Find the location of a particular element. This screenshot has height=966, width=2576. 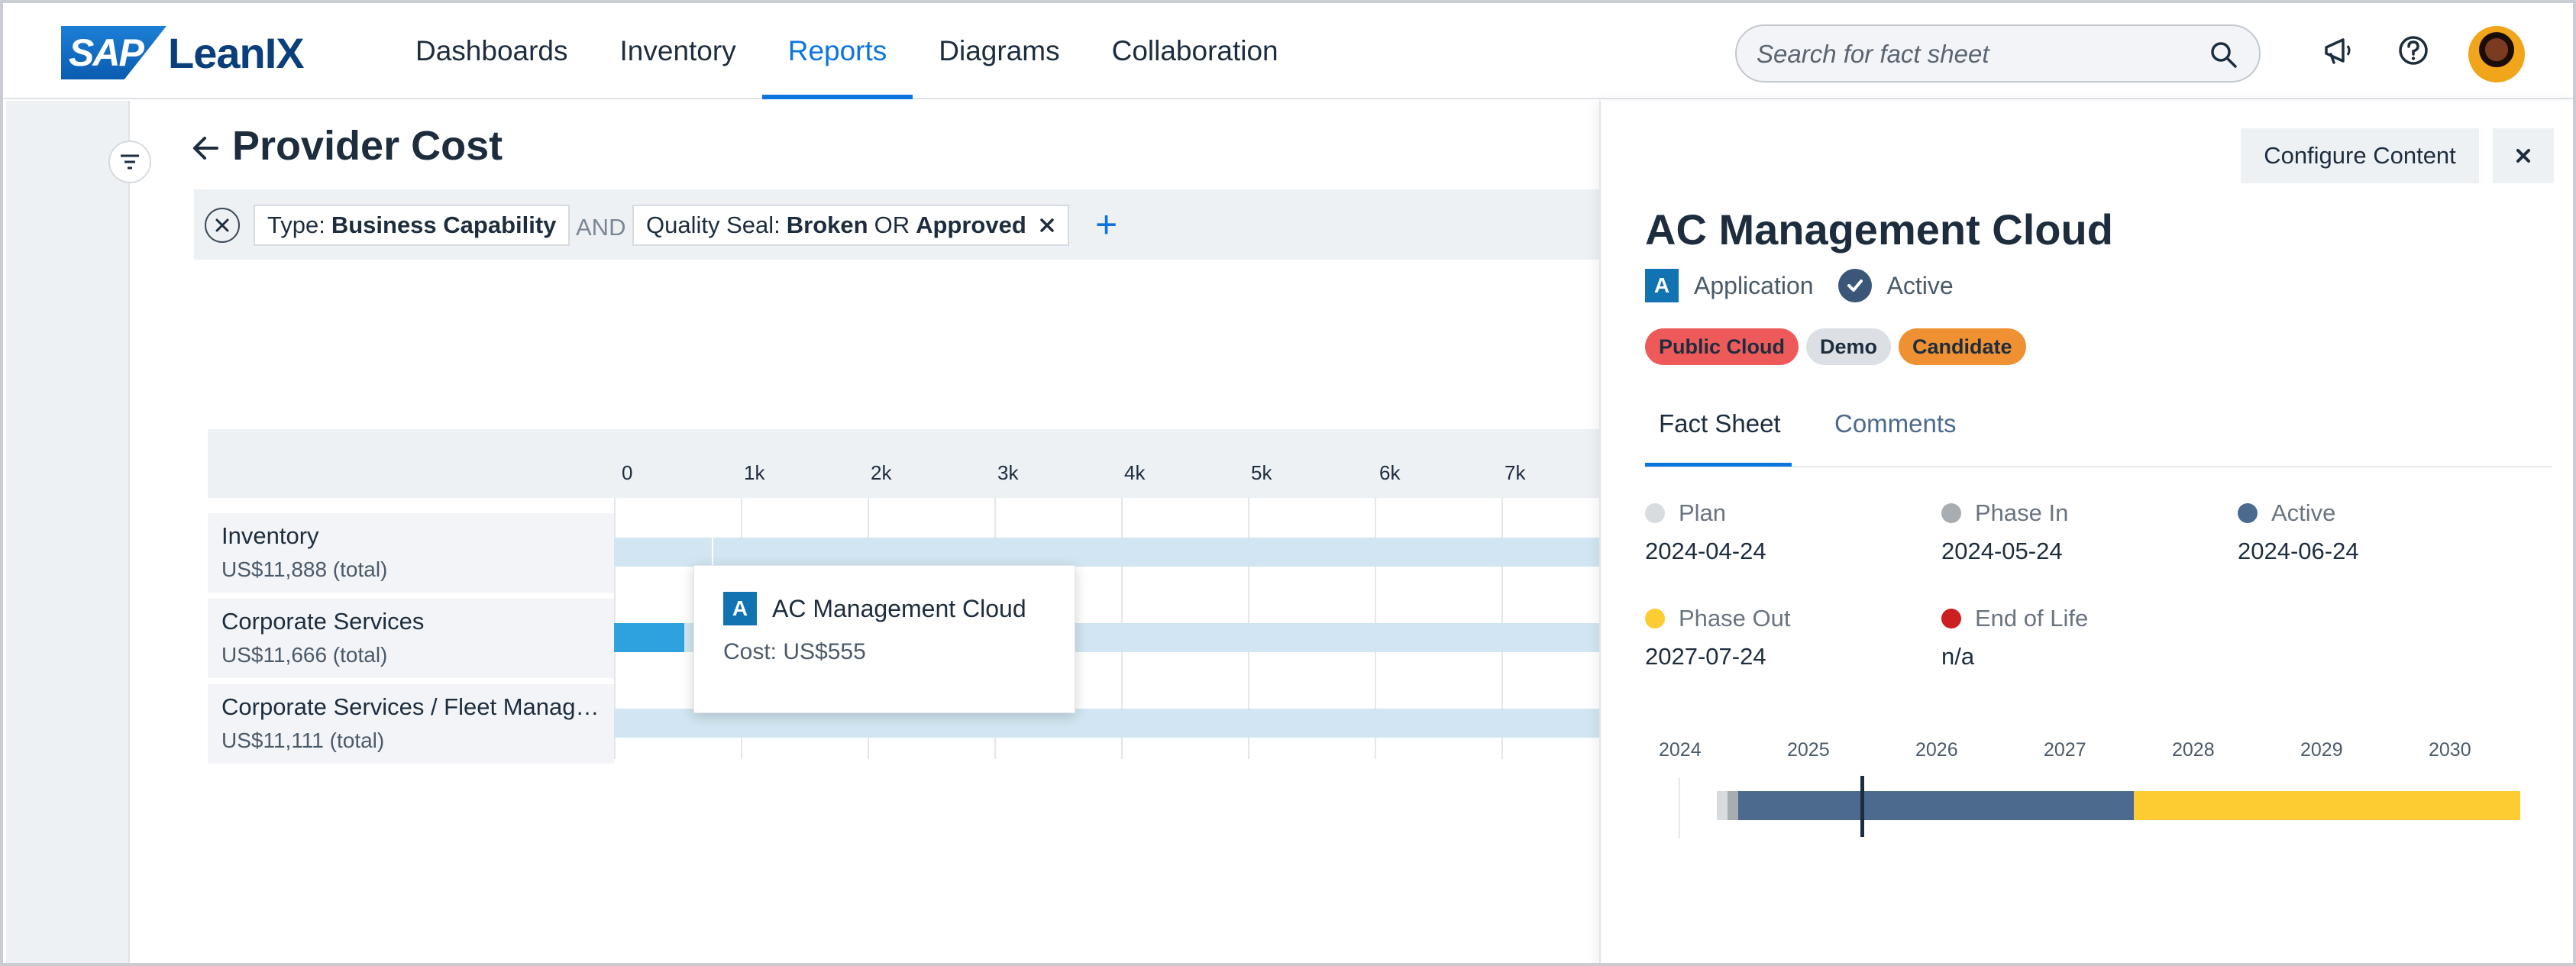

timeline-year: 2025 is located at coordinates (1808, 750).